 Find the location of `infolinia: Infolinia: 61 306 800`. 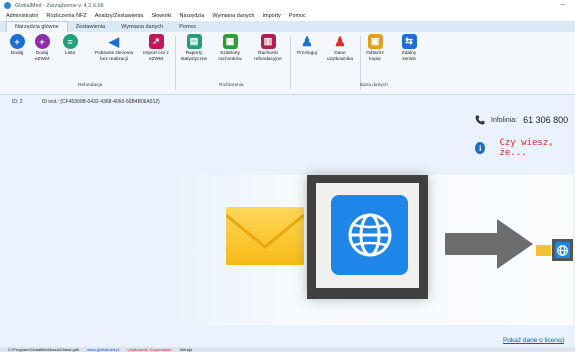

infolinia: Infolinia: 61 306 800 is located at coordinates (521, 120).